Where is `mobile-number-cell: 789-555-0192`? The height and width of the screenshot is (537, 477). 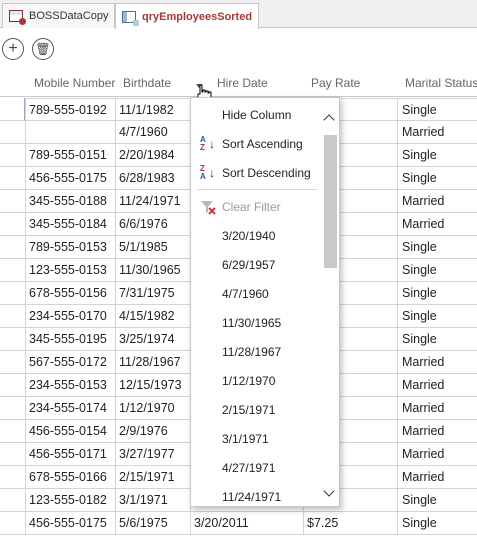 mobile-number-cell: 789-555-0192 is located at coordinates (70, 109).